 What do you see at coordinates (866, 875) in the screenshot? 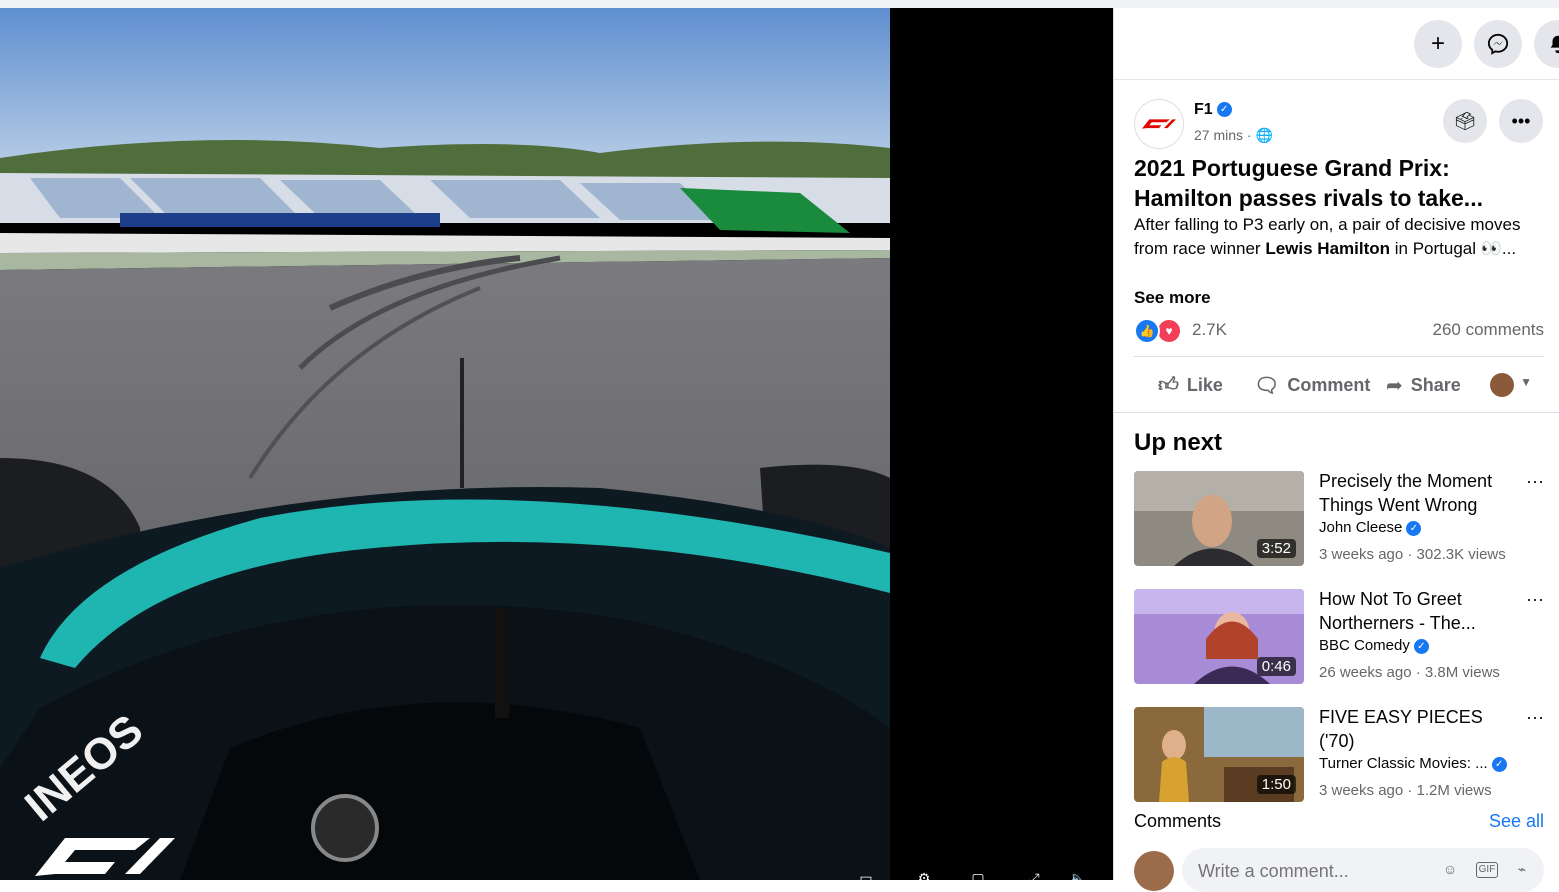
I see `captions-icon: ▭` at bounding box center [866, 875].